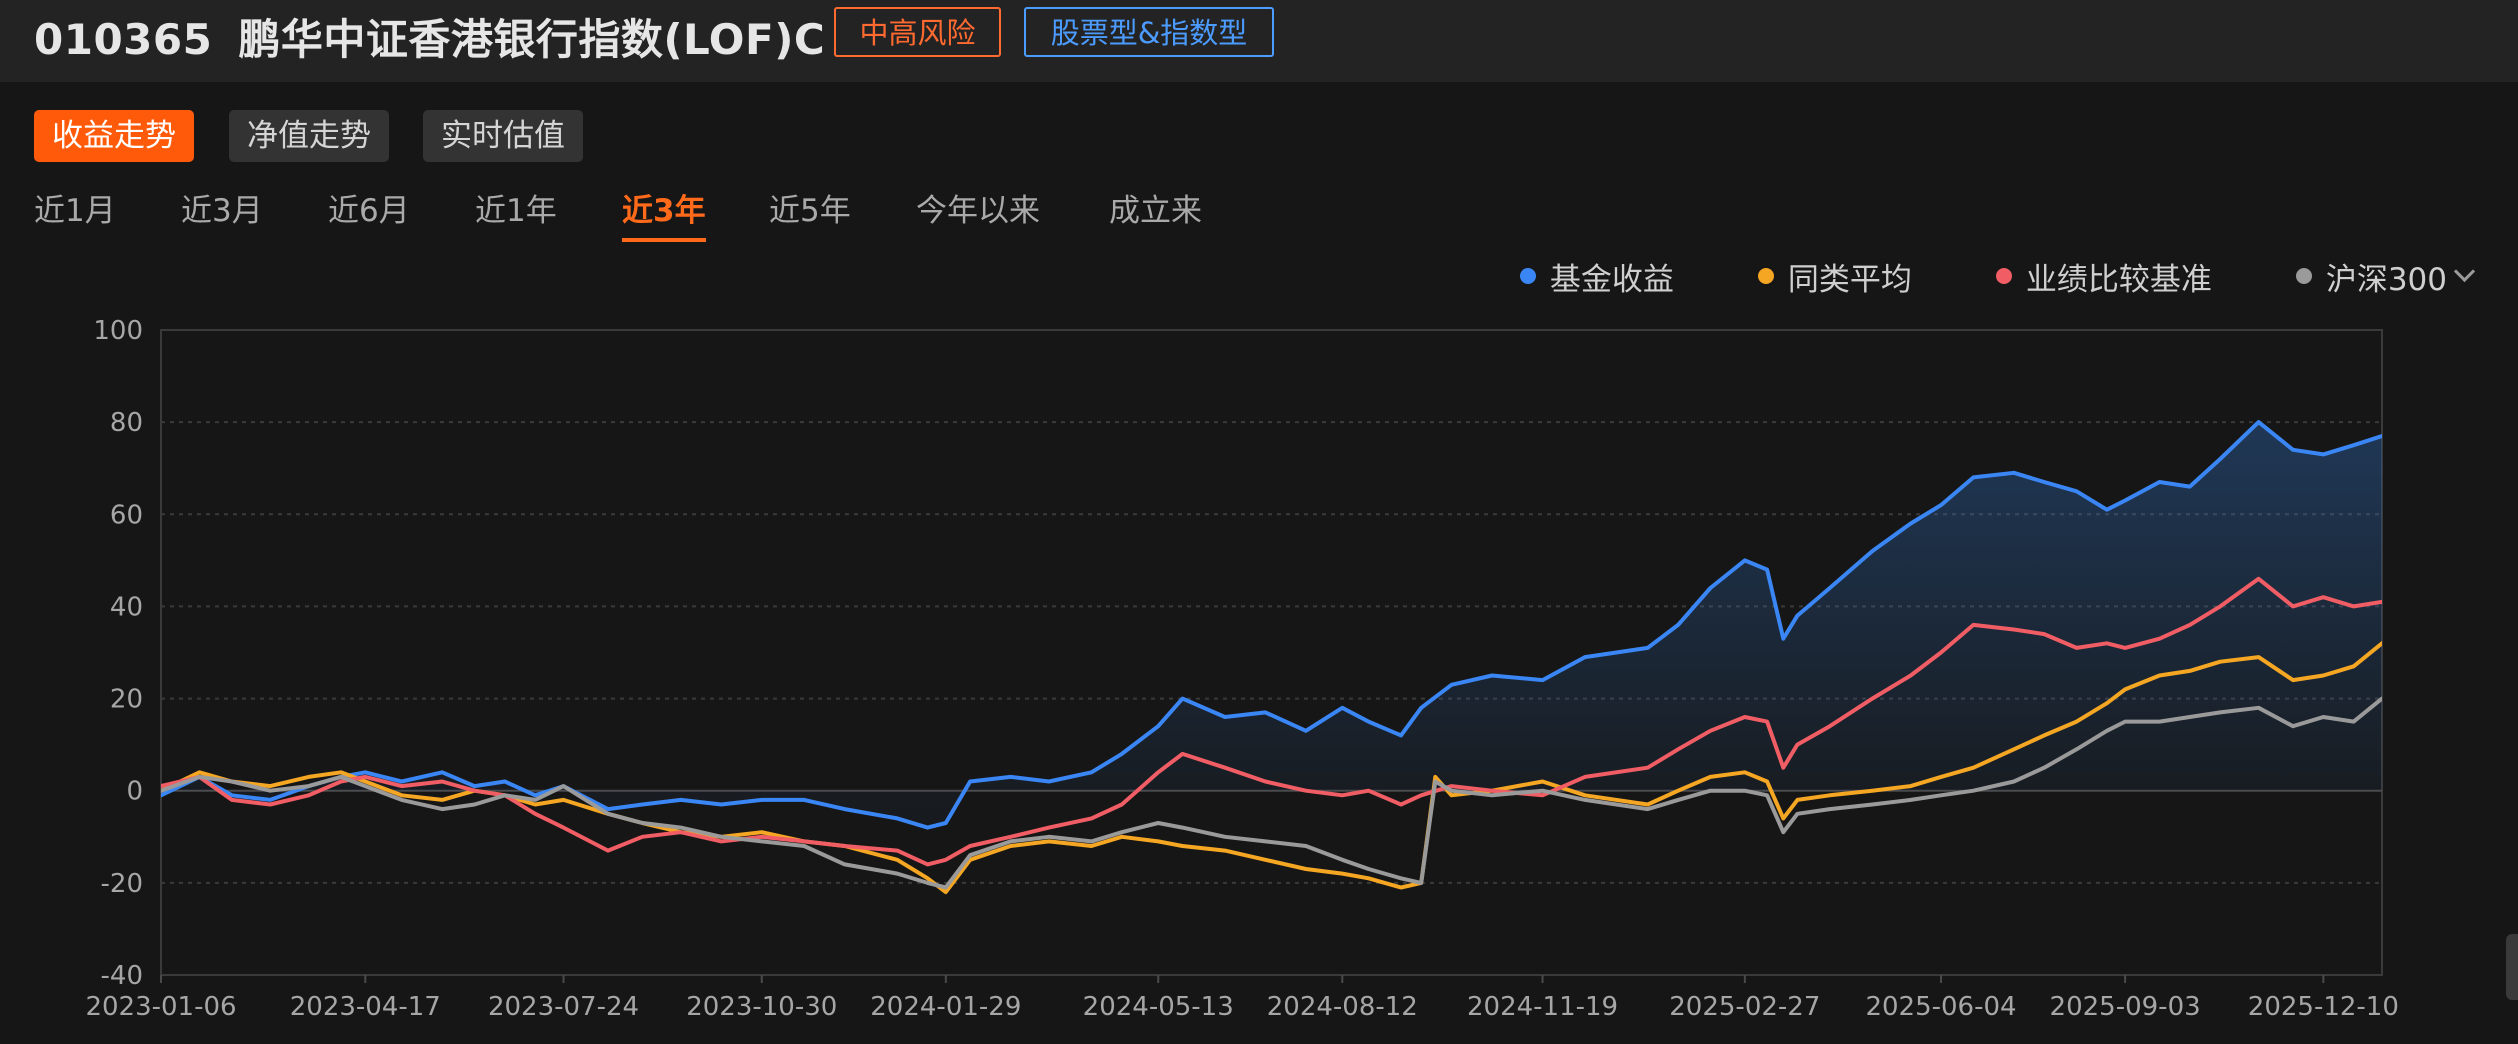 Image resolution: width=2518 pixels, height=1044 pixels. What do you see at coordinates (563, 1007) in the screenshot?
I see `x-tick-label: 2023-07-24` at bounding box center [563, 1007].